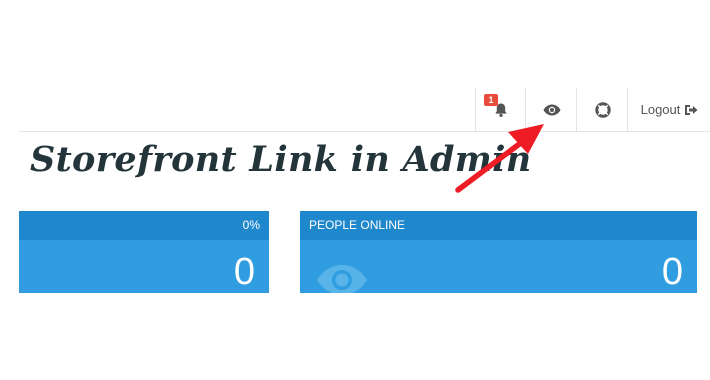  Describe the element at coordinates (491, 100) in the screenshot. I see `notification-count-badge: 1` at that location.